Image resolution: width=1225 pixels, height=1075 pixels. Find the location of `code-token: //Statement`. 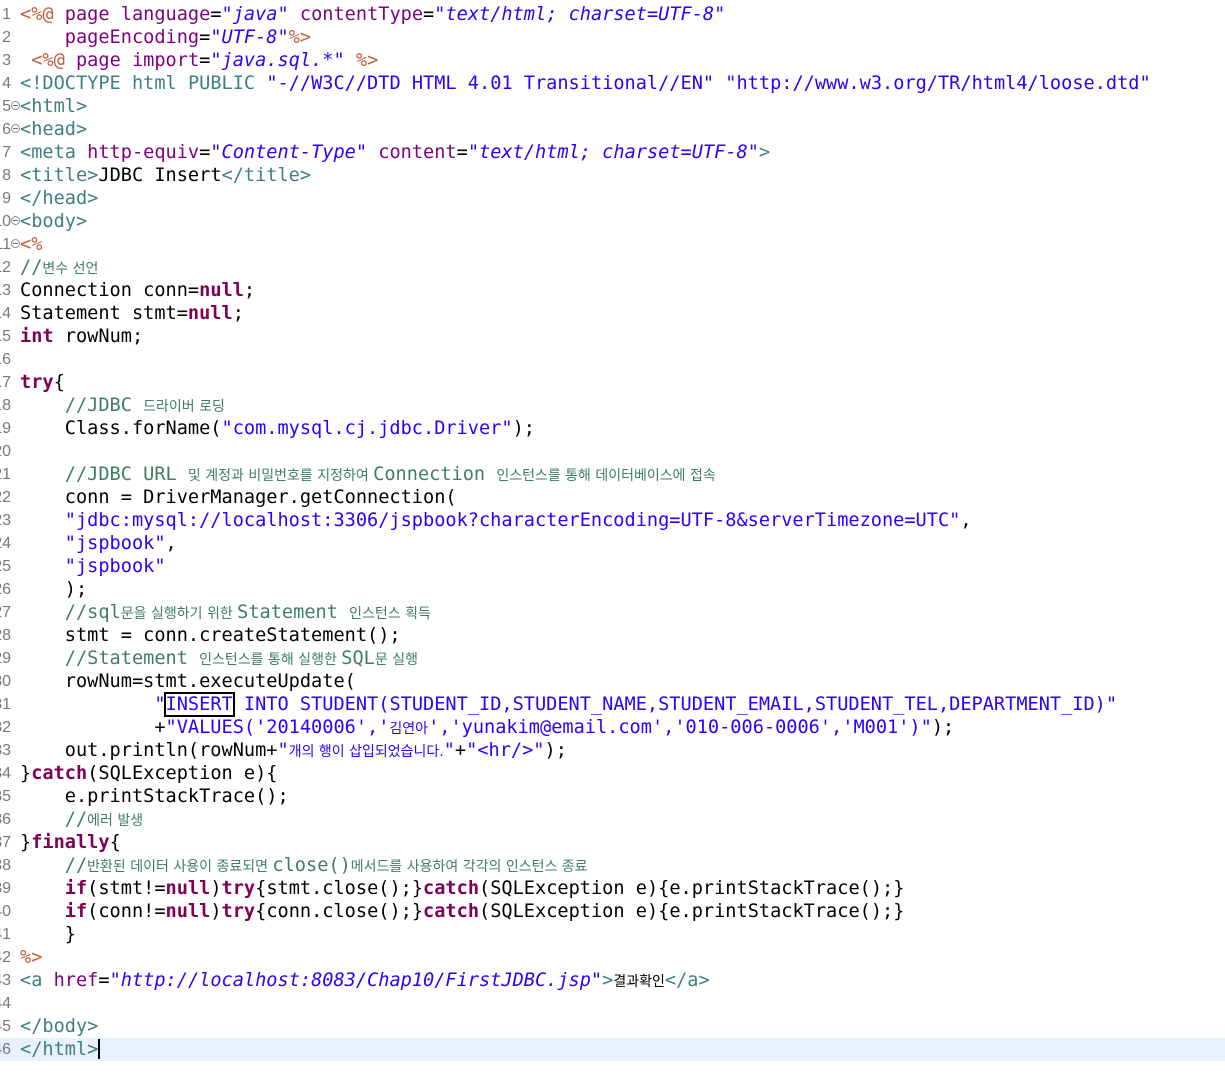

code-token: //Statement is located at coordinates (132, 658).